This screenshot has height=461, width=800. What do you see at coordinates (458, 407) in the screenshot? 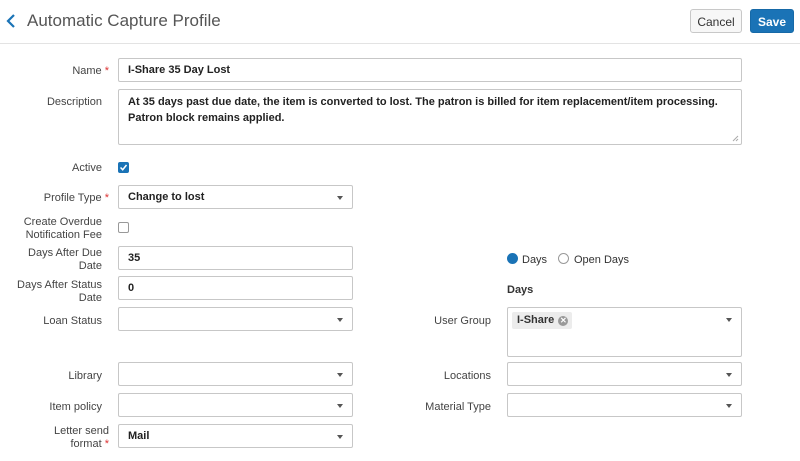
I see `material-type-label: Material Type` at bounding box center [458, 407].